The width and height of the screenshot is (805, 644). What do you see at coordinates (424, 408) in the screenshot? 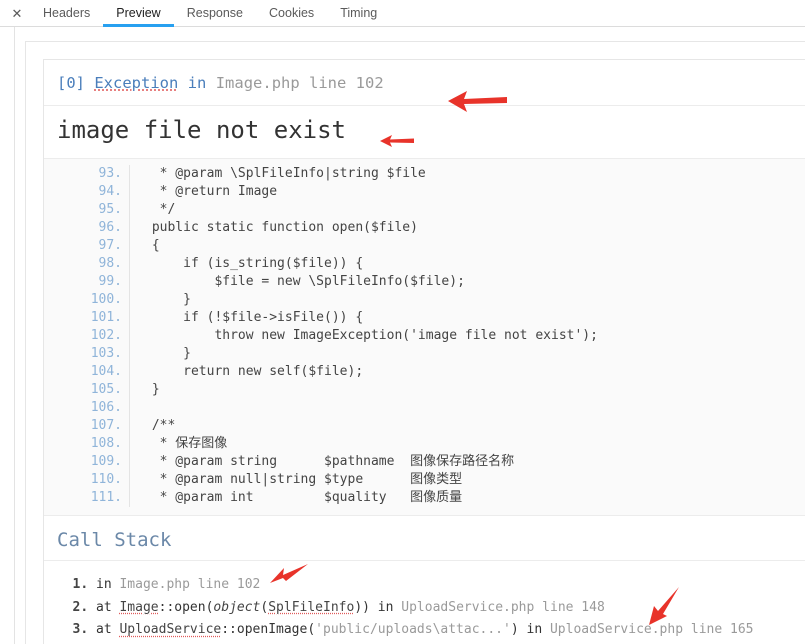
I see `code-line: 106.` at bounding box center [424, 408].